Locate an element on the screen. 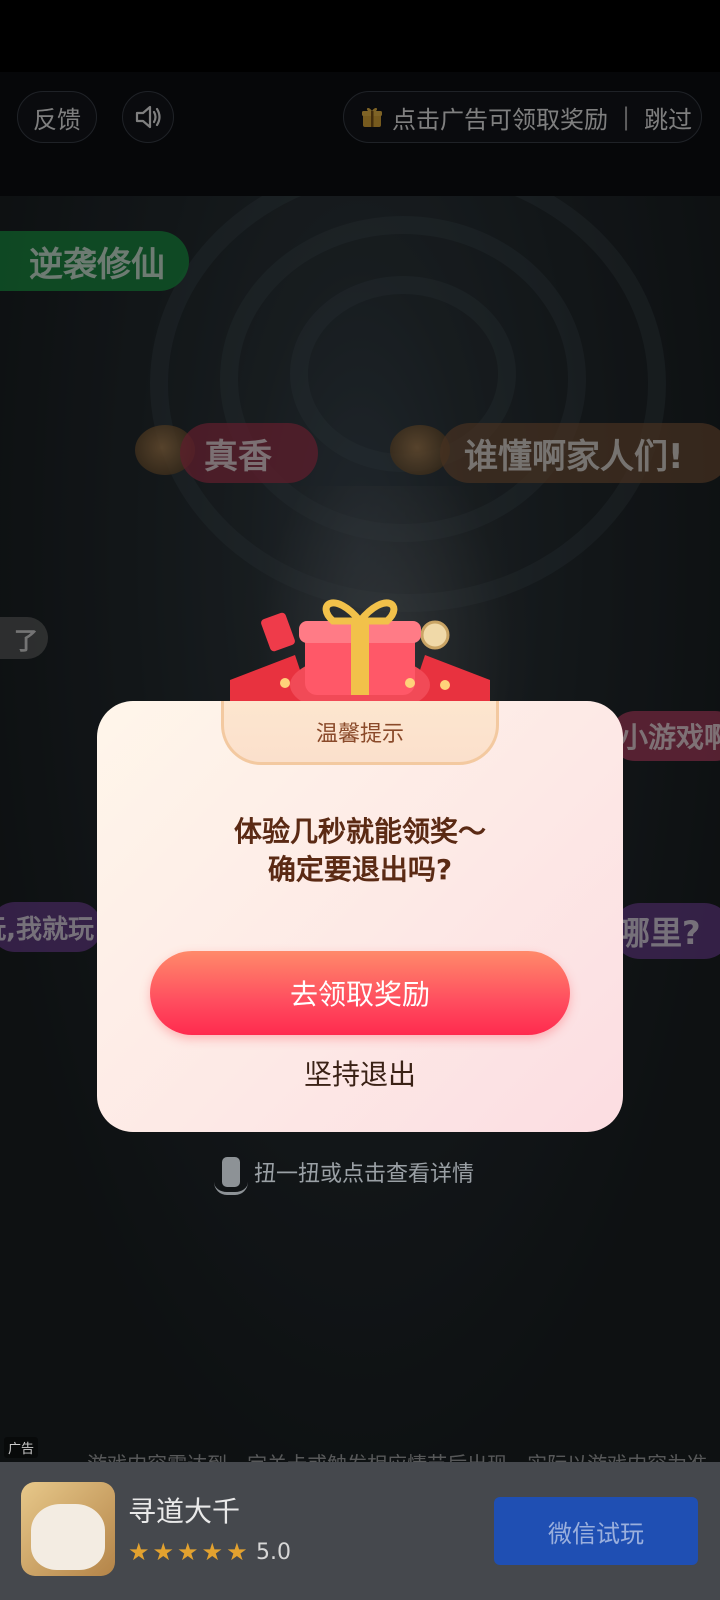 The width and height of the screenshot is (720, 1600). dialog-title: 温馨提示 is located at coordinates (360, 733).